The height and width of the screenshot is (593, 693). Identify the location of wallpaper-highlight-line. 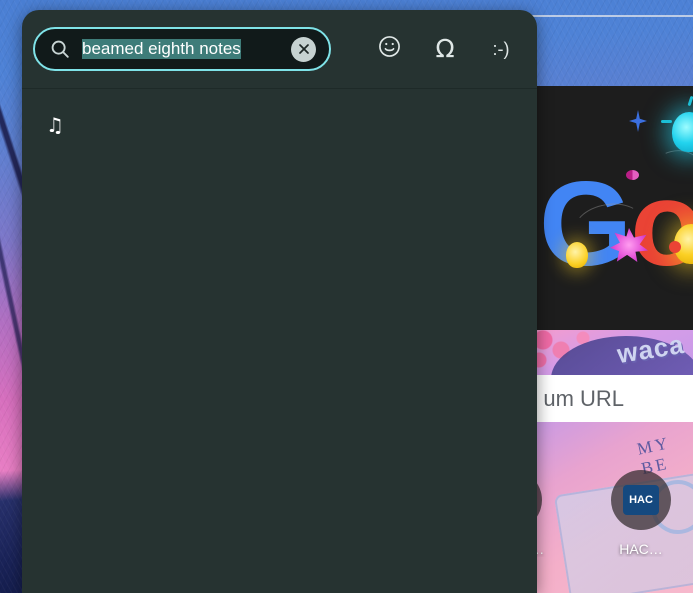
(606, 16).